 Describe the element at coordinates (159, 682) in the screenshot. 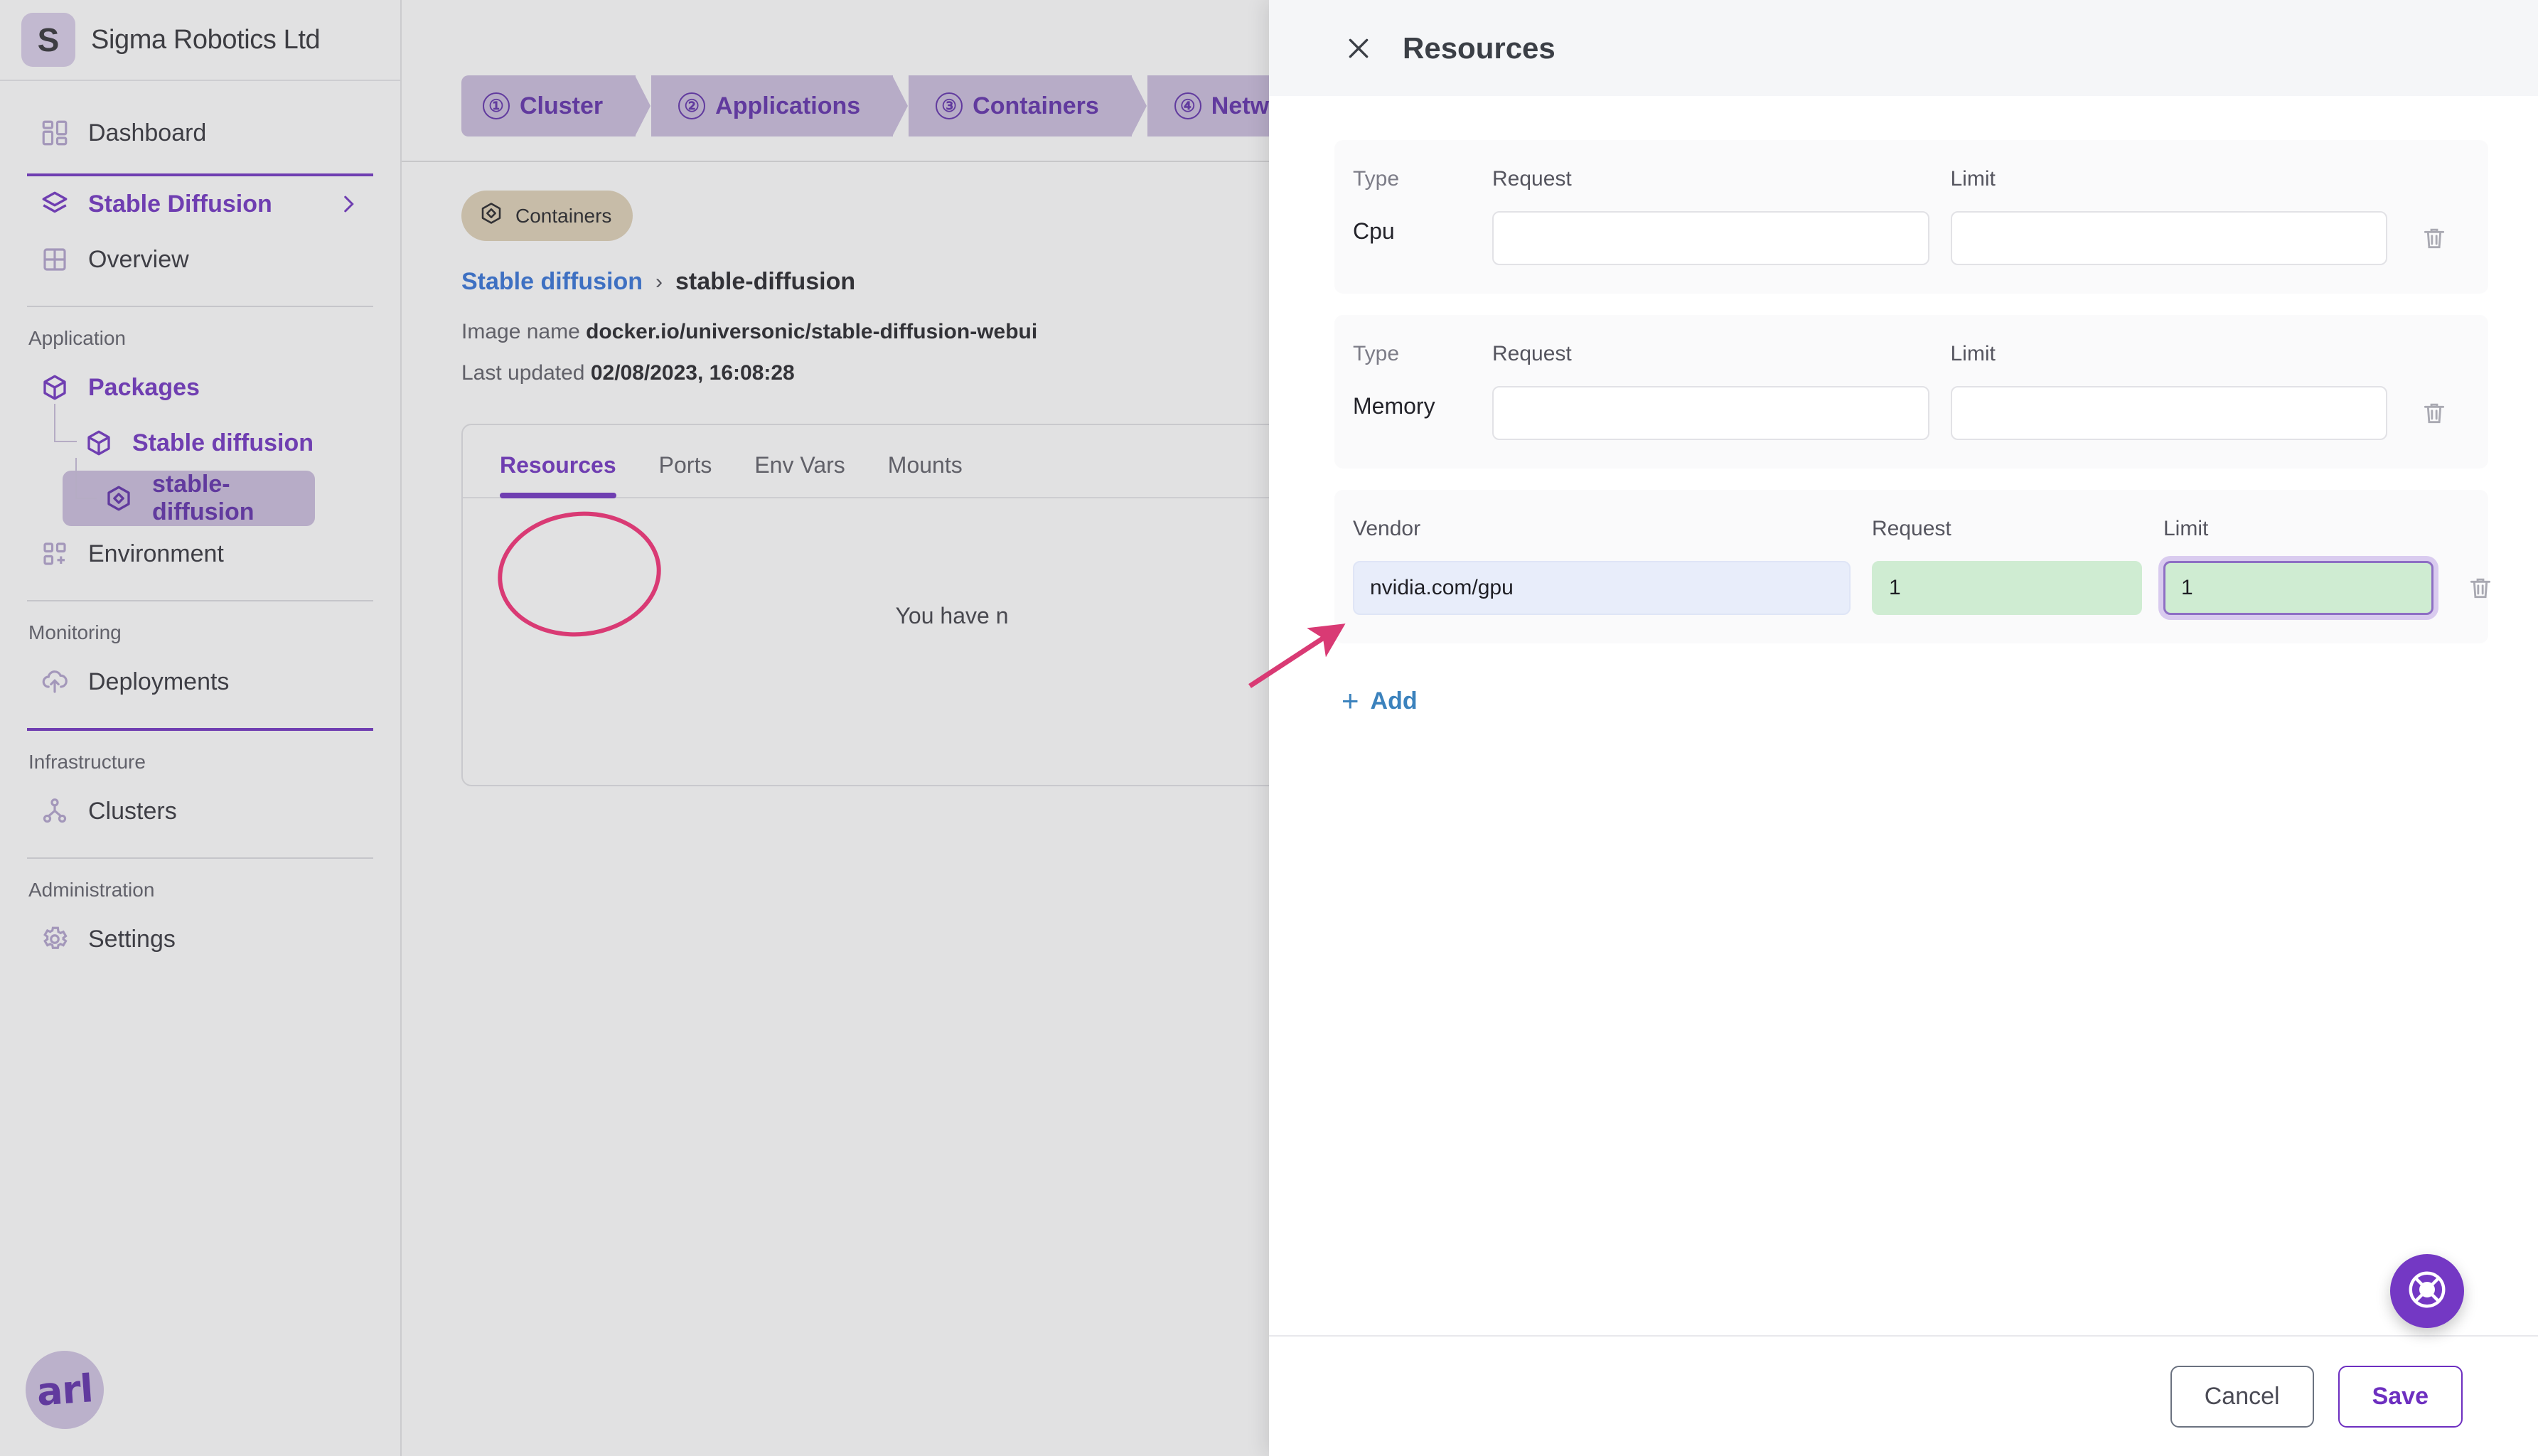

I see `sidebar-item-label: Deployments` at that location.